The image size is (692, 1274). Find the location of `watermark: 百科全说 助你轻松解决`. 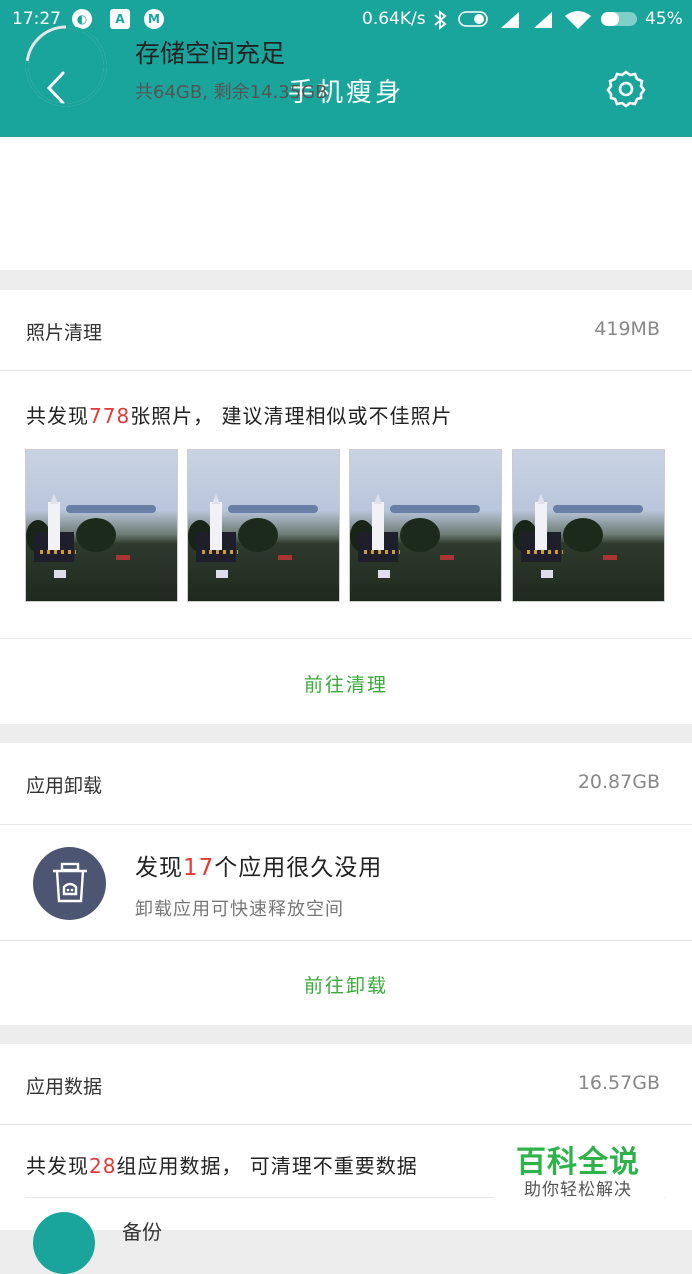

watermark: 百科全说 助你轻松解决 is located at coordinates (579, 1165).